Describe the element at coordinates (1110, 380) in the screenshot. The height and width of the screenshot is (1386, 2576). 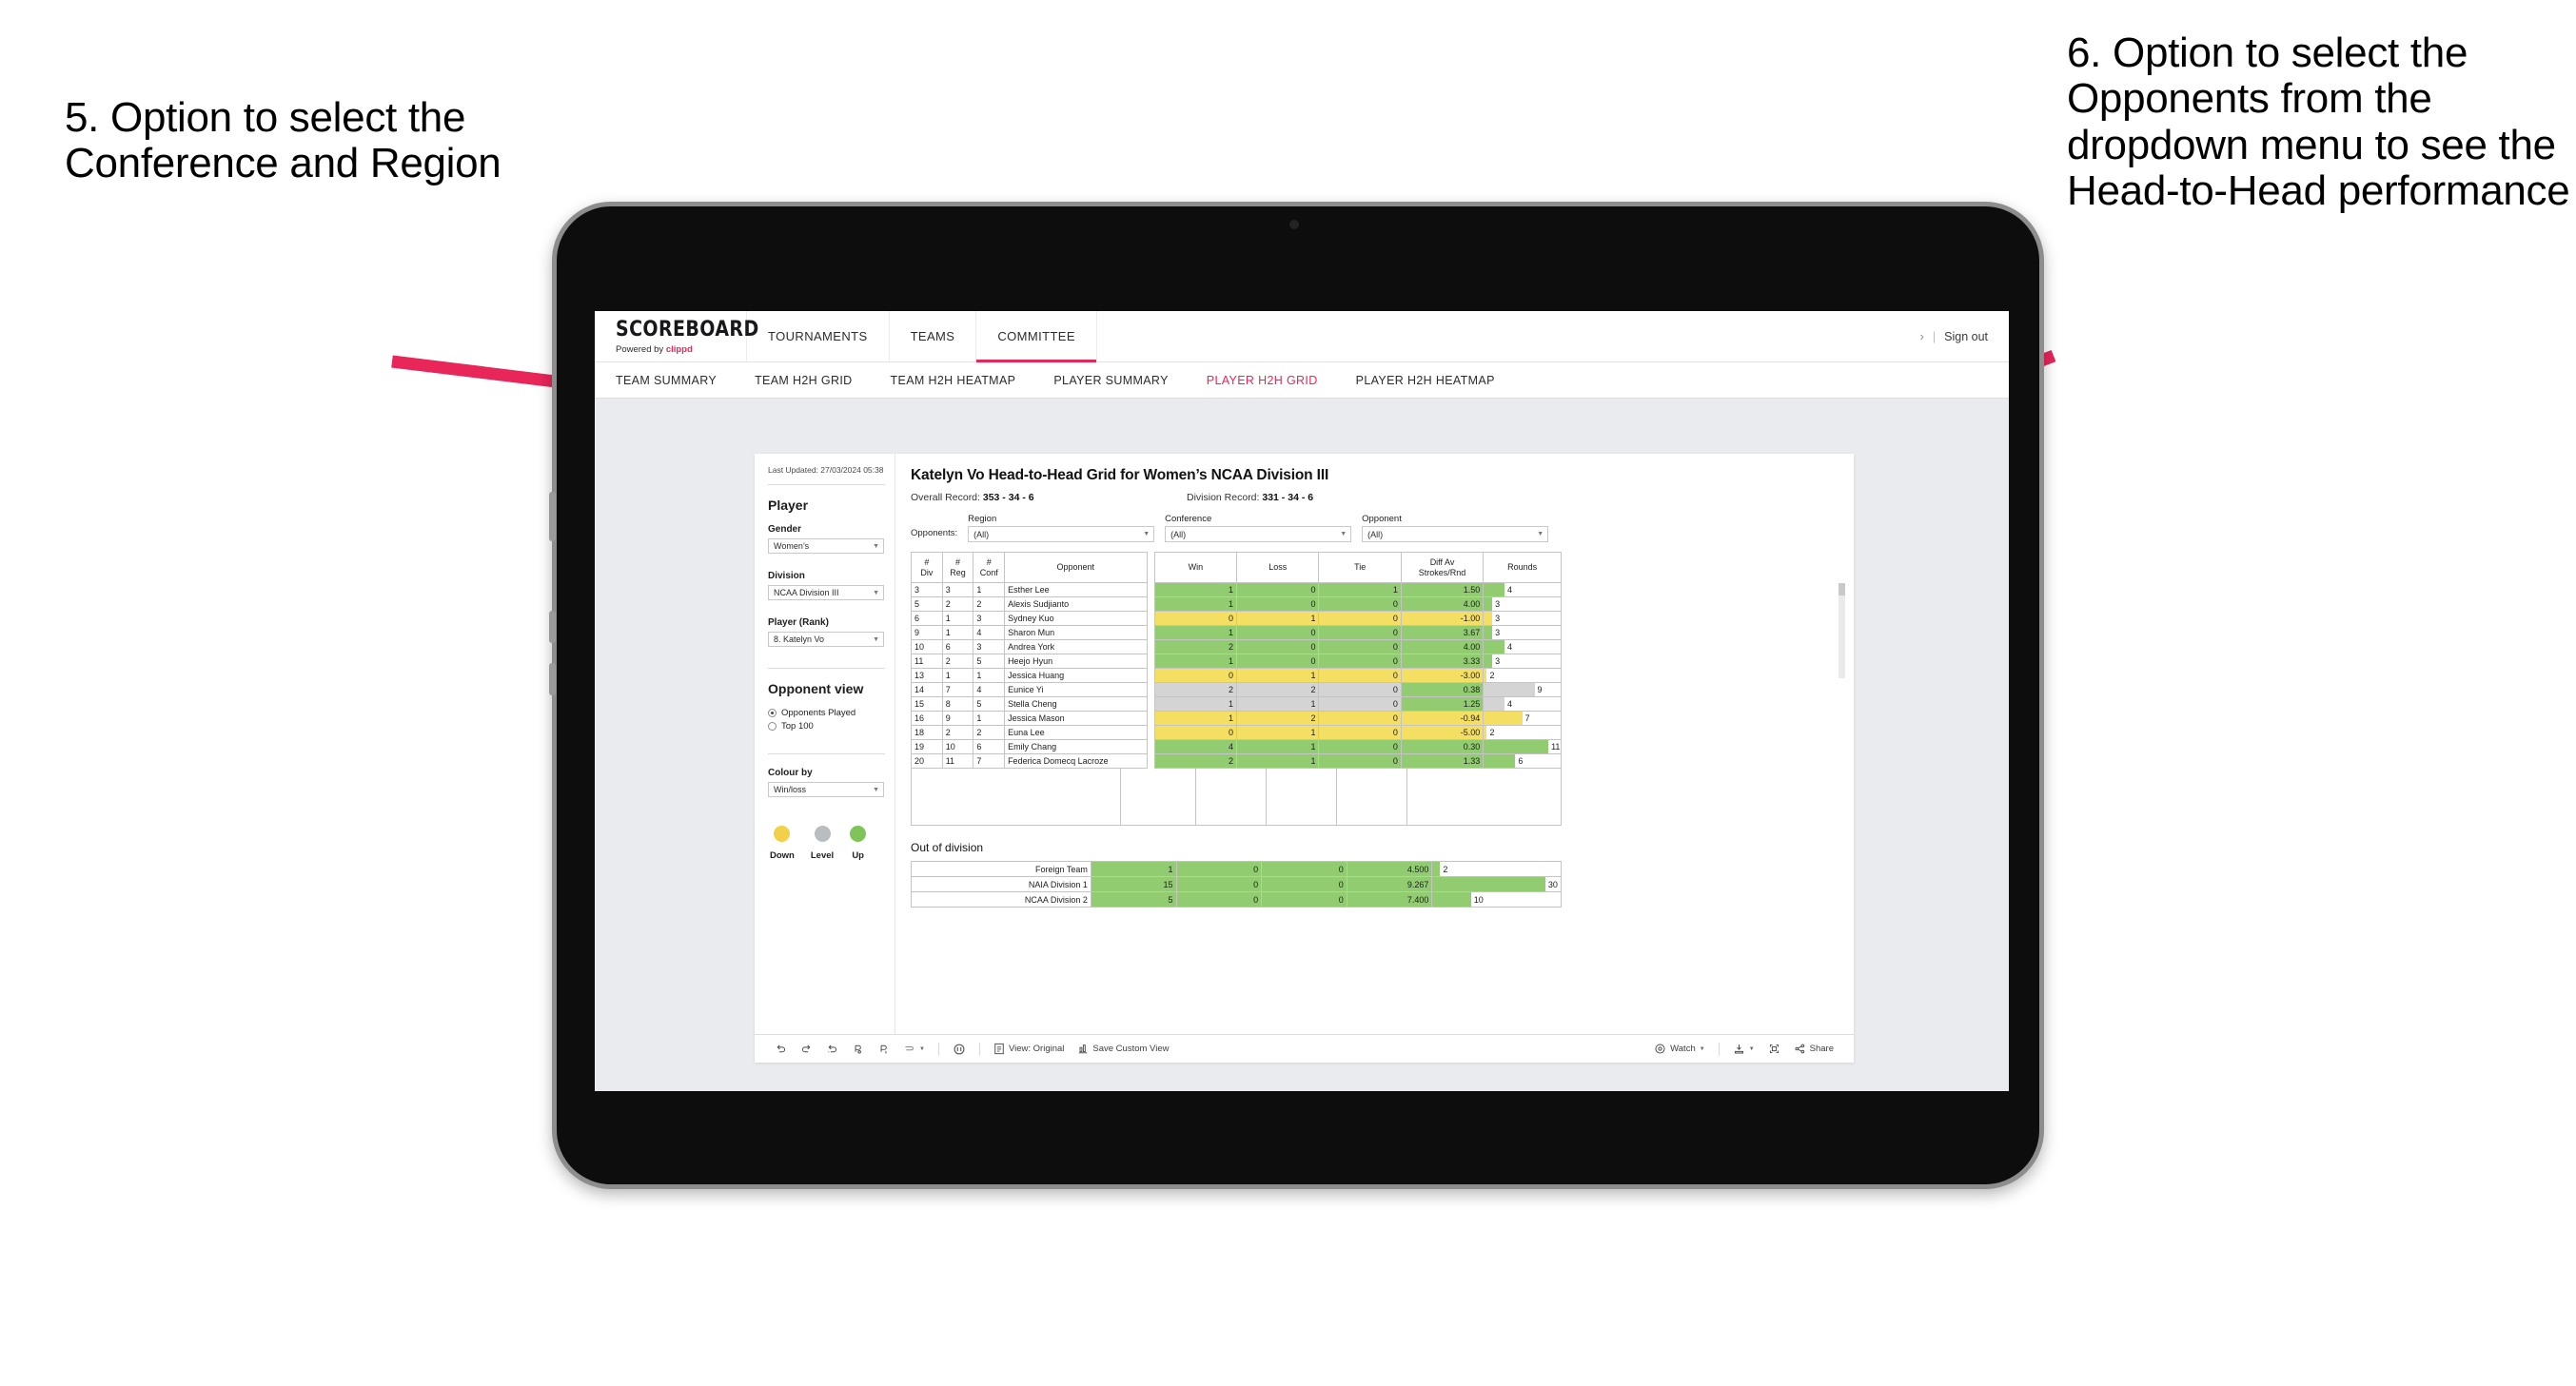
I see `subnav-player-summary: PLAYER SUMMARY` at that location.